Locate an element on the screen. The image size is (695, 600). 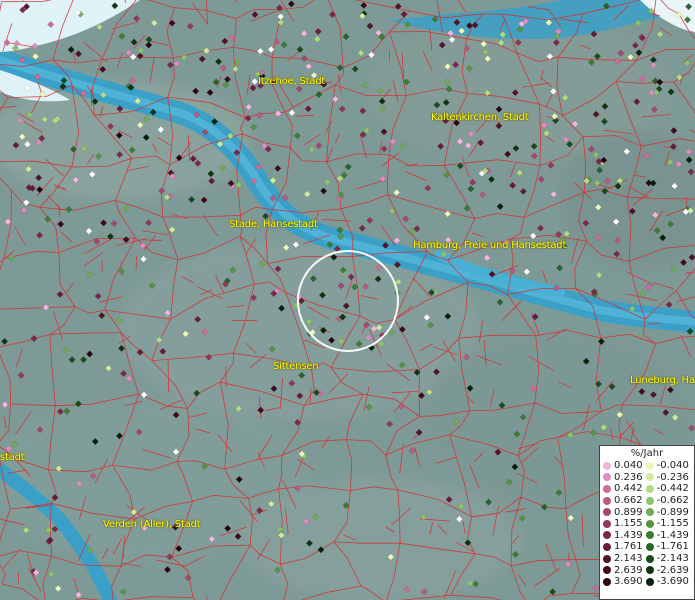
legend-entry: 0.899 is located at coordinates (623, 512).